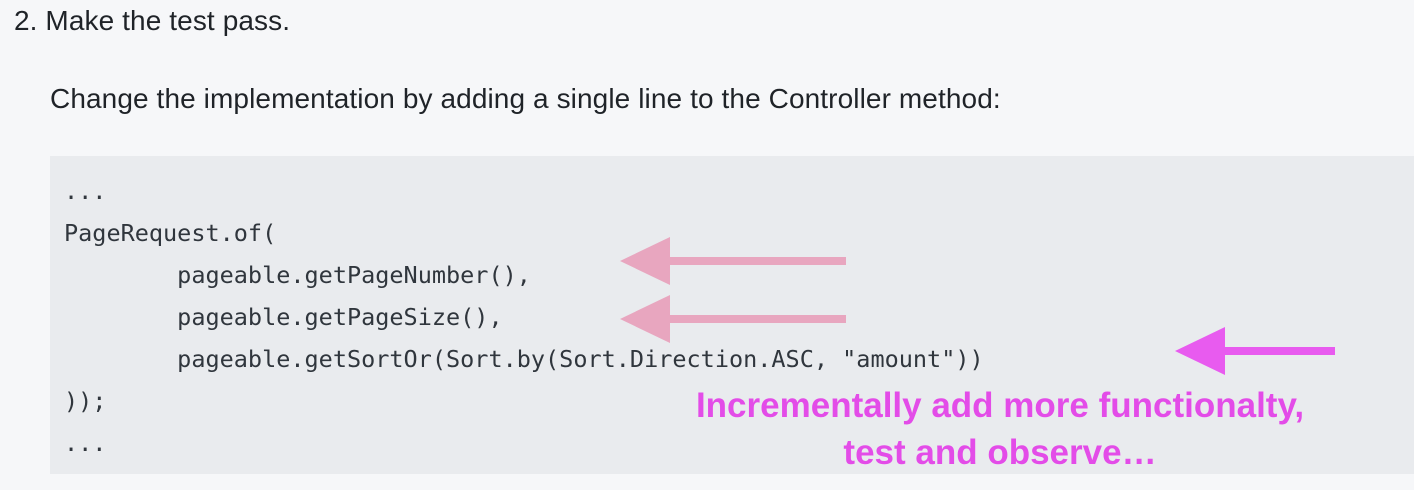 The height and width of the screenshot is (490, 1414). I want to click on code-line-4: pageable.getPageSize(),, so click(283, 317).